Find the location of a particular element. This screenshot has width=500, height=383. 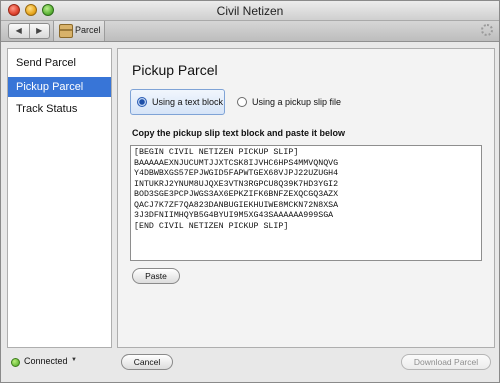

navigation-segment: ◀ ▶ is located at coordinates (29, 31).